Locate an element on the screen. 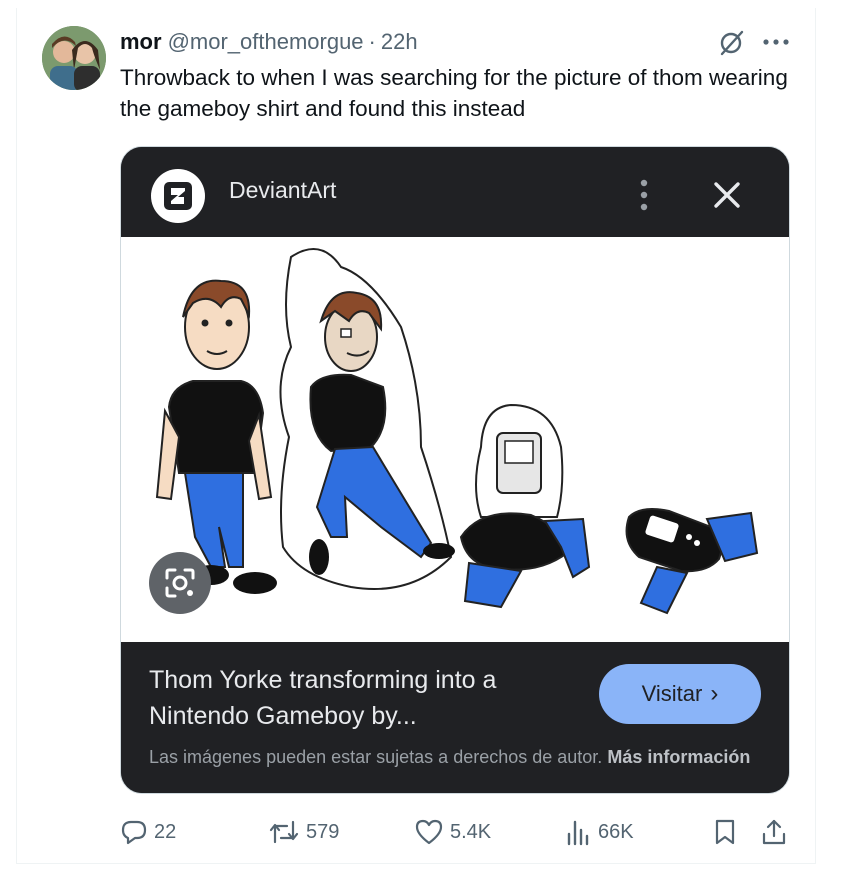 The width and height of the screenshot is (850, 872). repost-button: 579 is located at coordinates (303, 832).